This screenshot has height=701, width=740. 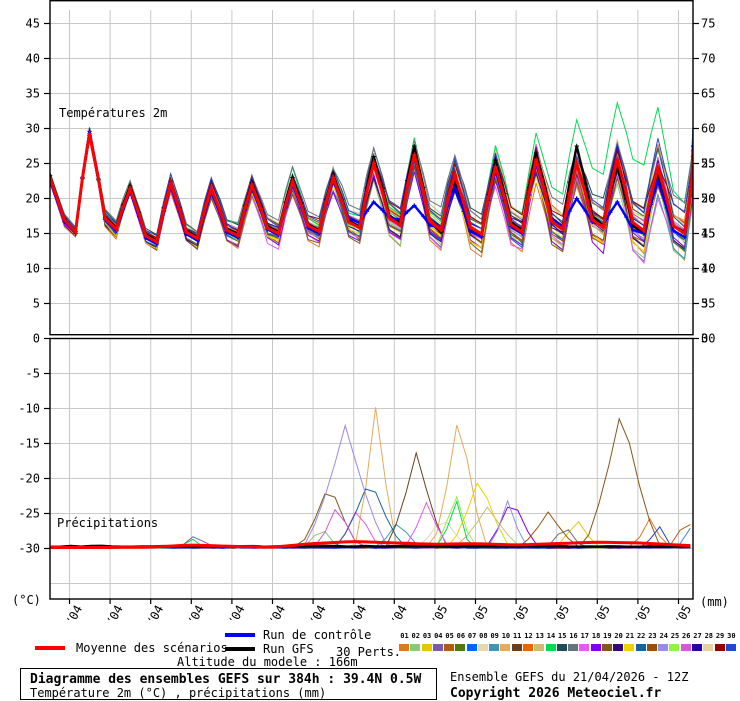 I want to click on run-info-label: Ensemble GEFS du 21/04/2026 - 12Z, so click(x=569, y=677).